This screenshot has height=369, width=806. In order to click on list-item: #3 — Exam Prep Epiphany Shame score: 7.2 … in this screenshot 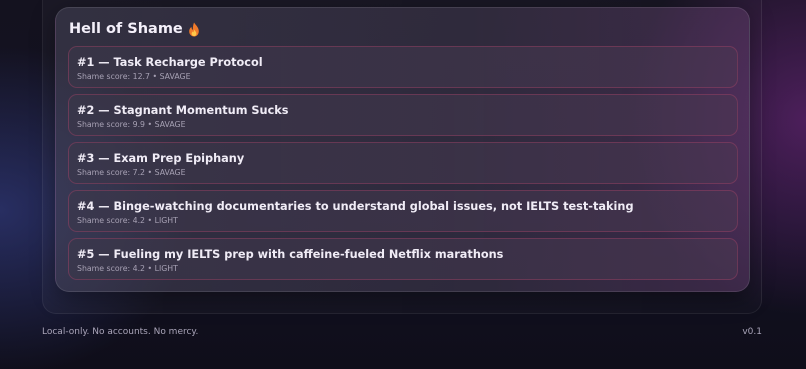, I will do `click(403, 163)`.